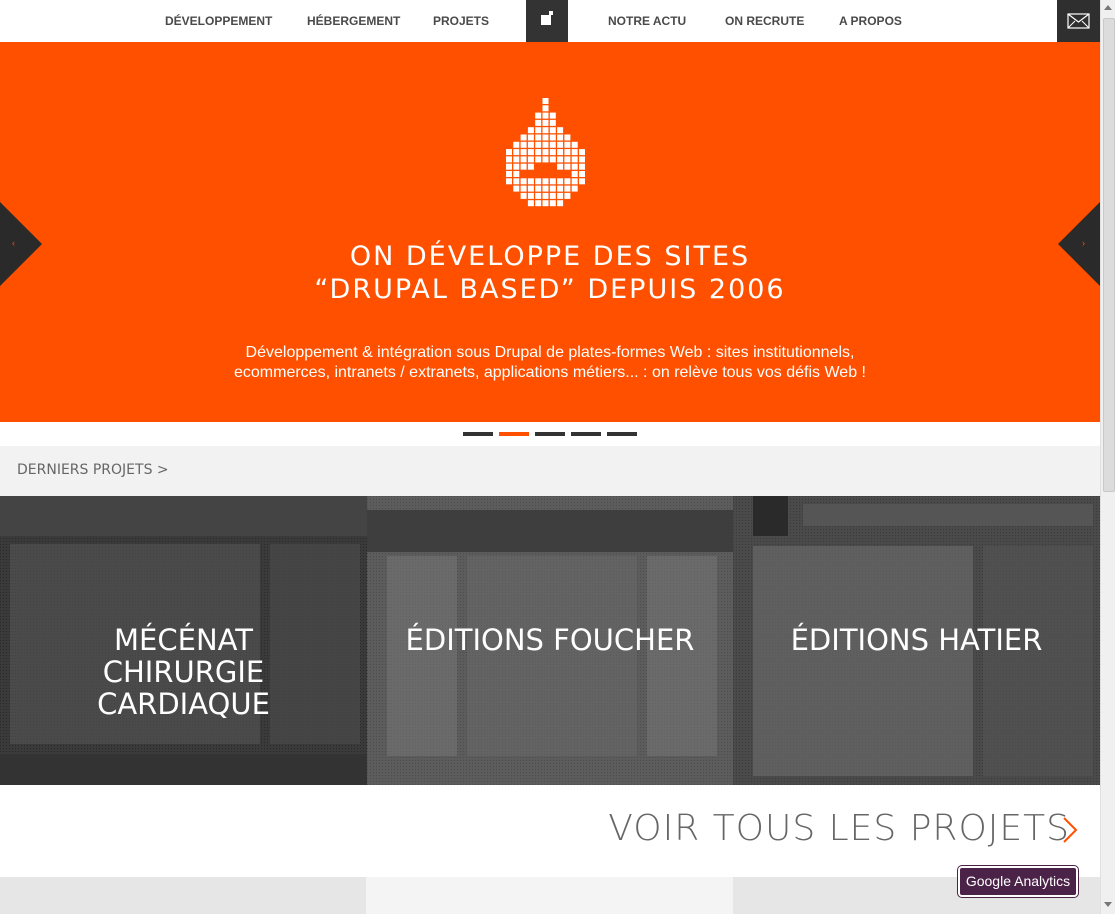 The height and width of the screenshot is (914, 1115). I want to click on scrollbar-thumb, so click(1109, 255).